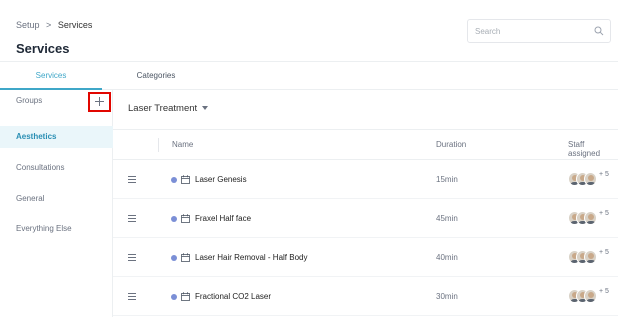 This screenshot has width=618, height=317. What do you see at coordinates (223, 218) in the screenshot?
I see `service-name: Fraxel Half face` at bounding box center [223, 218].